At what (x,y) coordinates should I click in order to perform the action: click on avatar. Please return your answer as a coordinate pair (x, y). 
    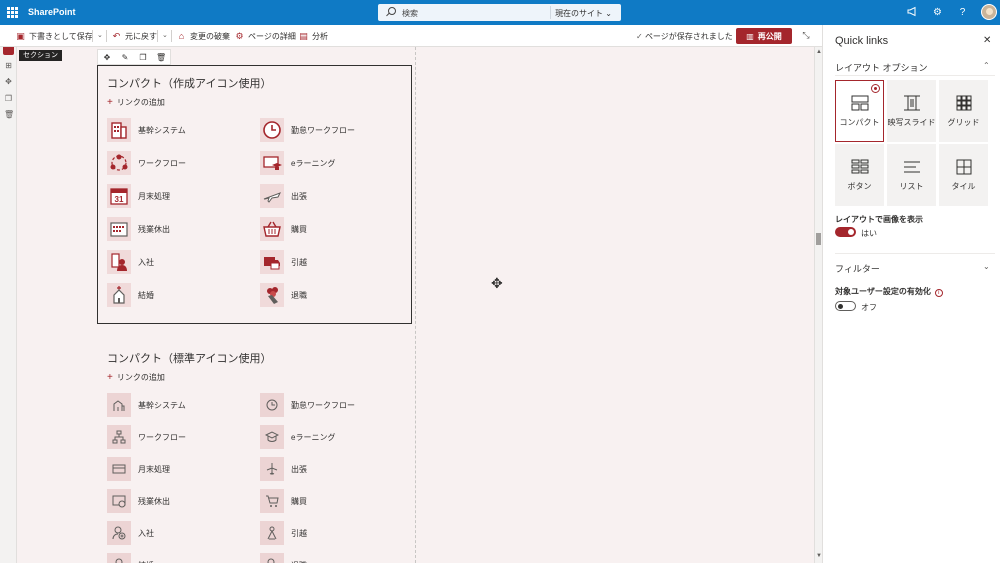
    Looking at the image, I should click on (989, 12).